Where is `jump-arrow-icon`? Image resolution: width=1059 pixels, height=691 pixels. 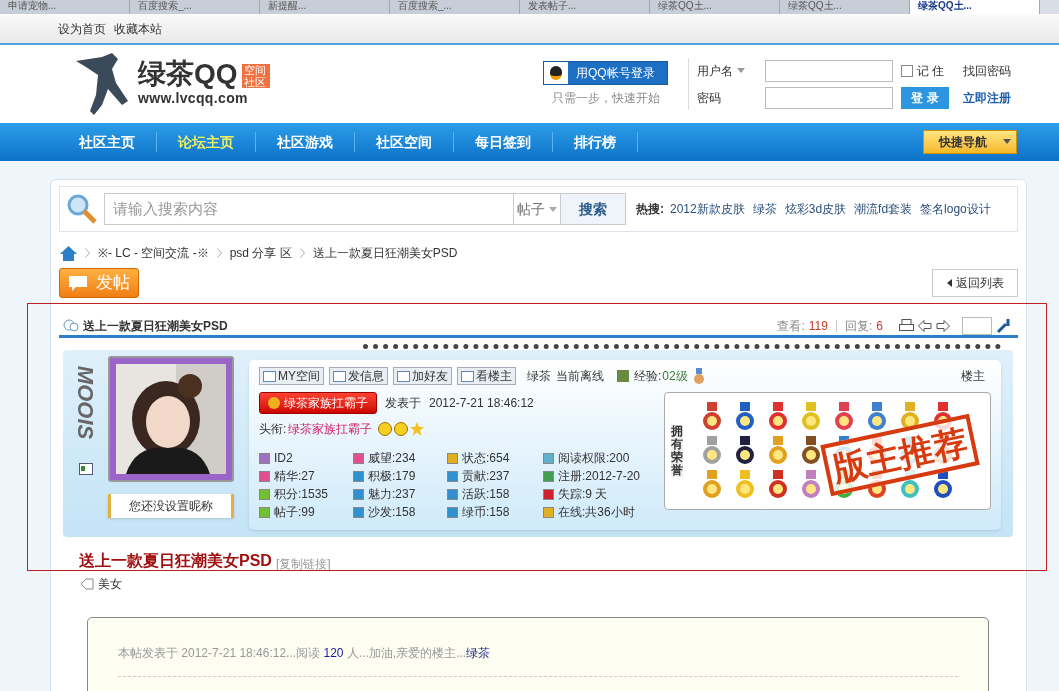
jump-arrow-icon is located at coordinates (1004, 325).